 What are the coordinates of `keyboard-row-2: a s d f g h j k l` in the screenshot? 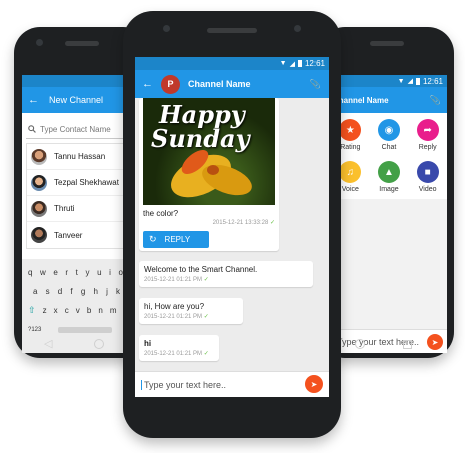 It's located at (81, 291).